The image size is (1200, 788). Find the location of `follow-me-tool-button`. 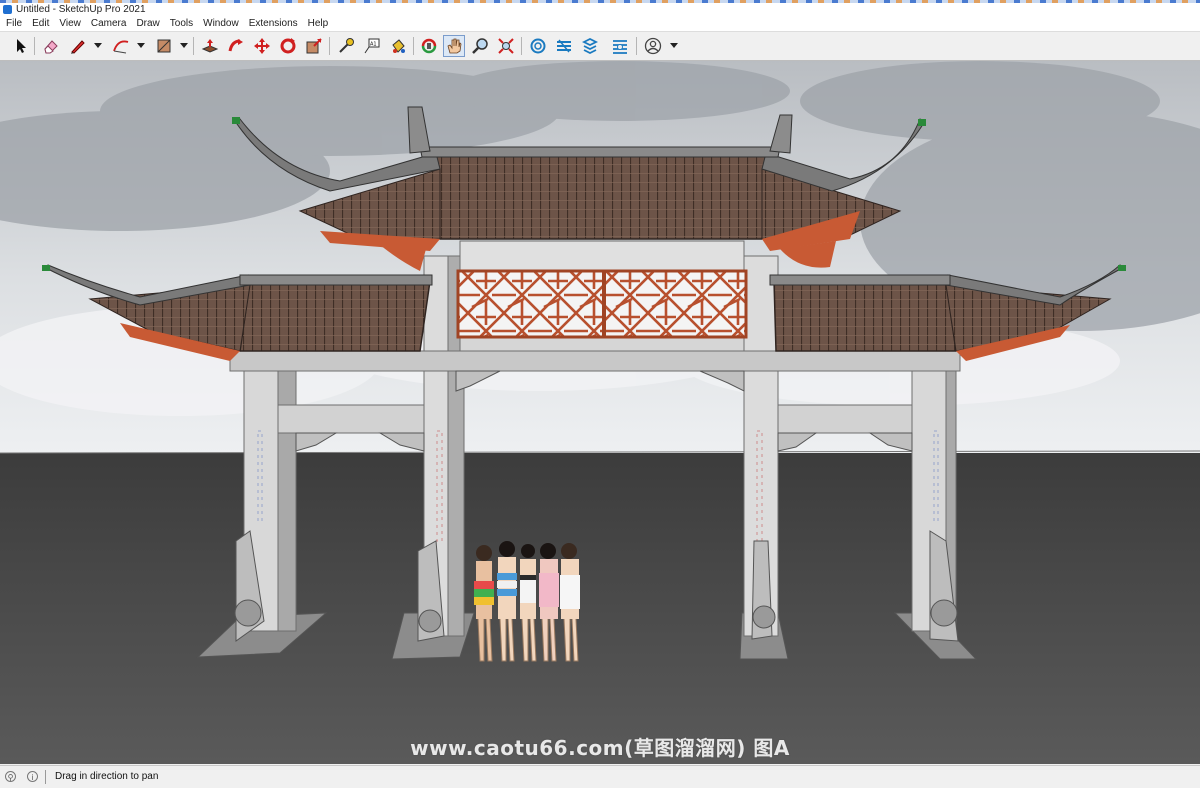

follow-me-tool-button is located at coordinates (236, 46).